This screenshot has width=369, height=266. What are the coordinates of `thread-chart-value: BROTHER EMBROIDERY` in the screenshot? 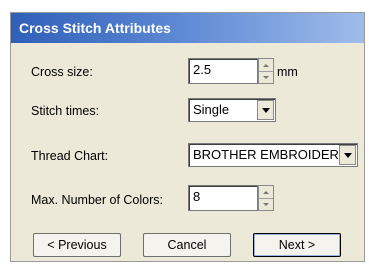 It's located at (265, 154).